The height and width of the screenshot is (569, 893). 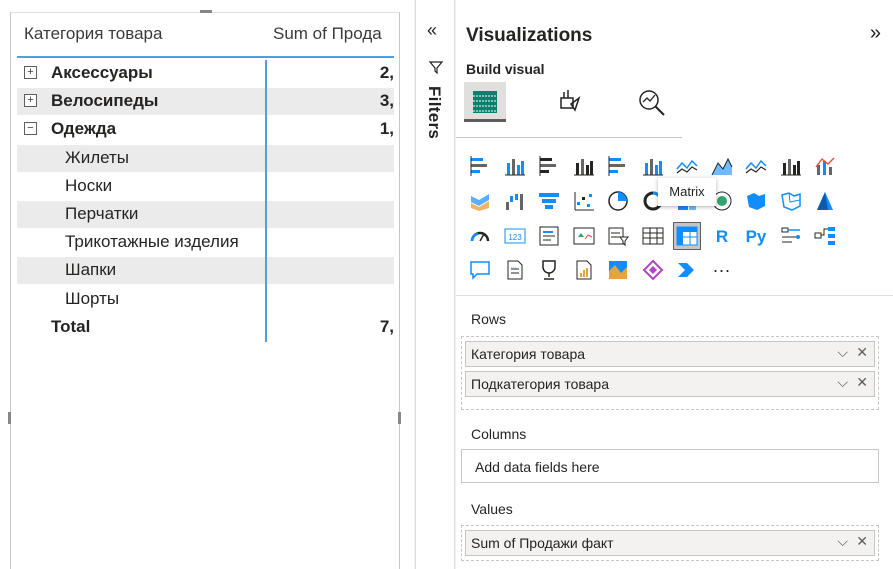 What do you see at coordinates (152, 242) in the screenshot?
I see `row-label: Трикотажные изделия` at bounding box center [152, 242].